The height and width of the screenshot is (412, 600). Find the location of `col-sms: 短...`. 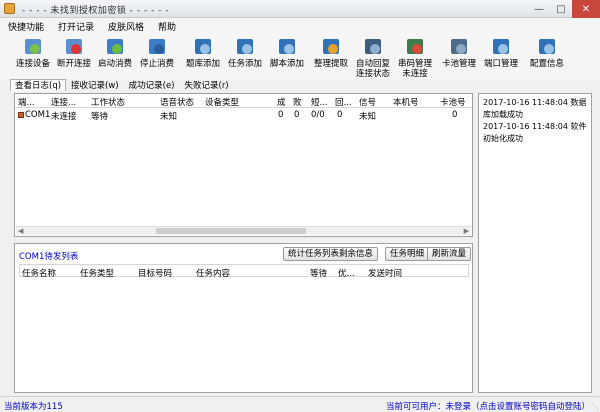

col-sms: 短... is located at coordinates (319, 102).